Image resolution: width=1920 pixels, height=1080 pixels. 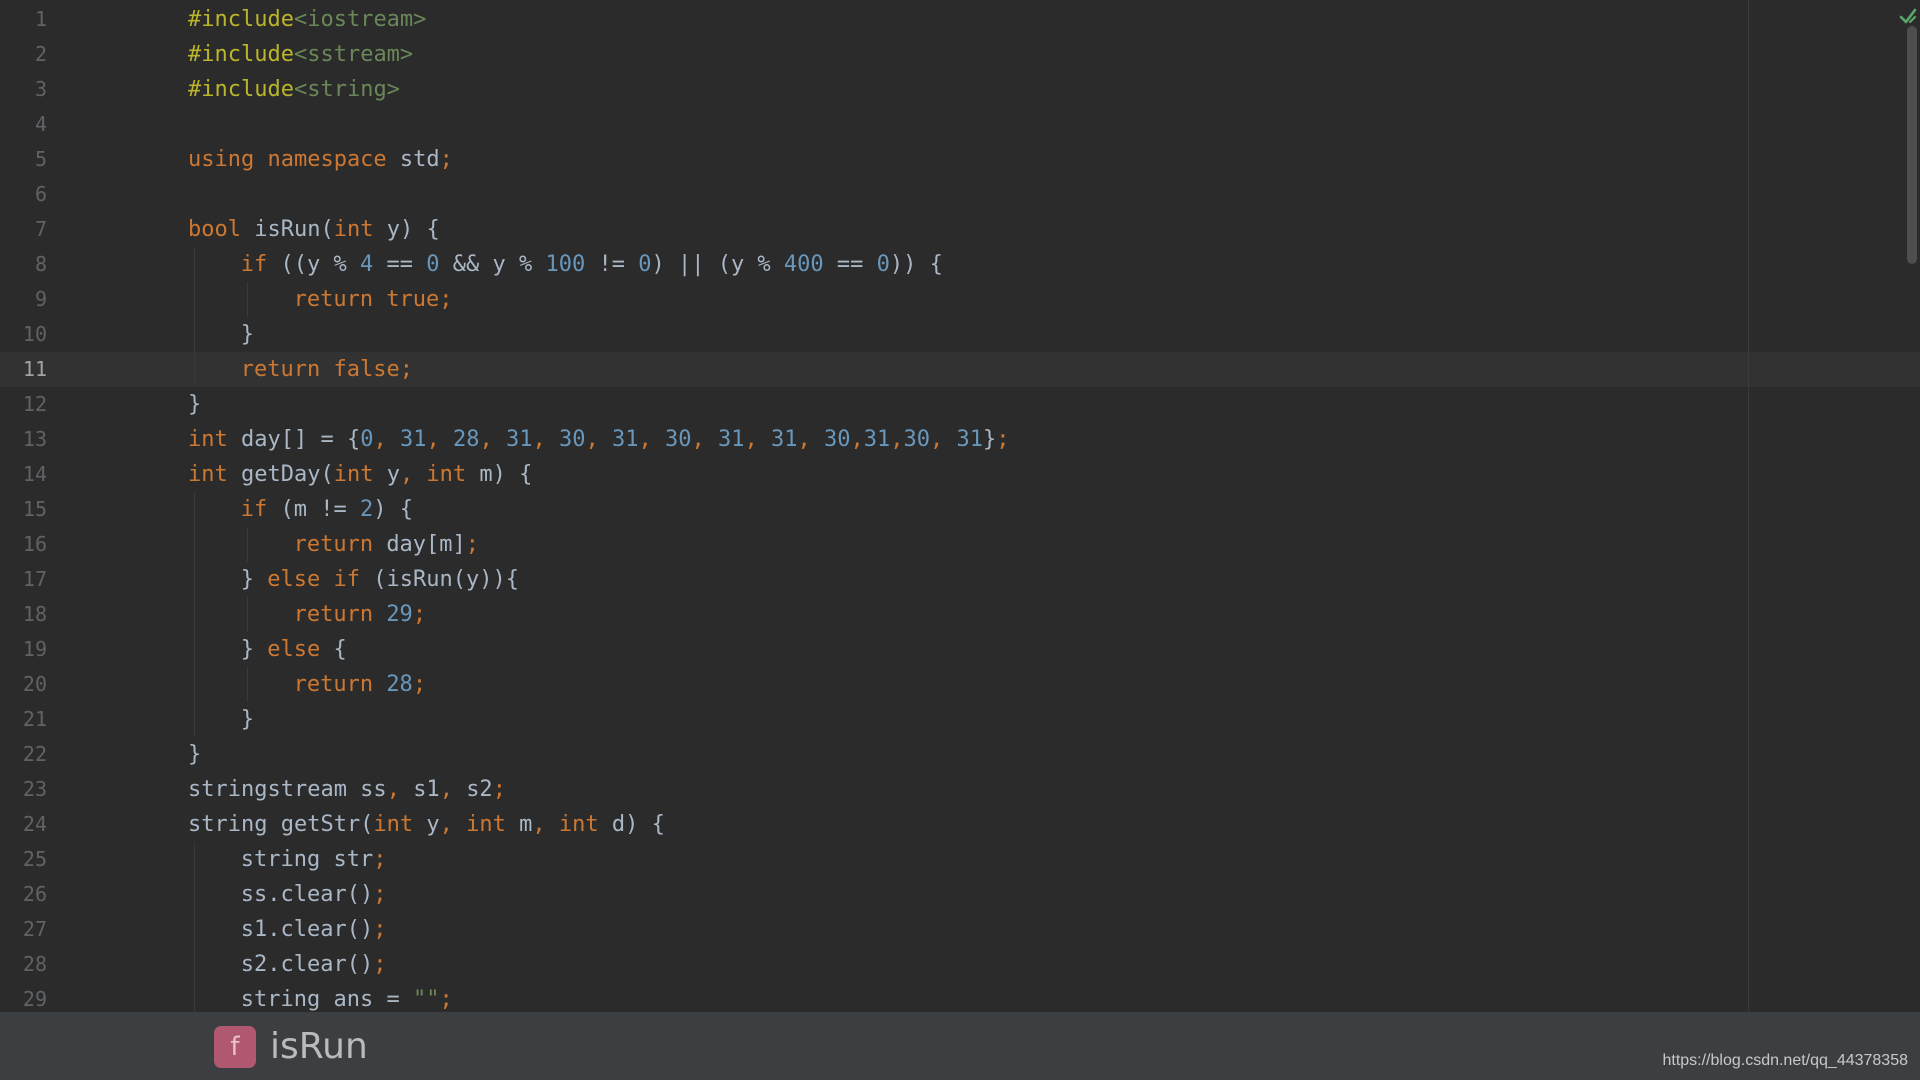 What do you see at coordinates (373, 299) in the screenshot?
I see `code-text: return true;` at bounding box center [373, 299].